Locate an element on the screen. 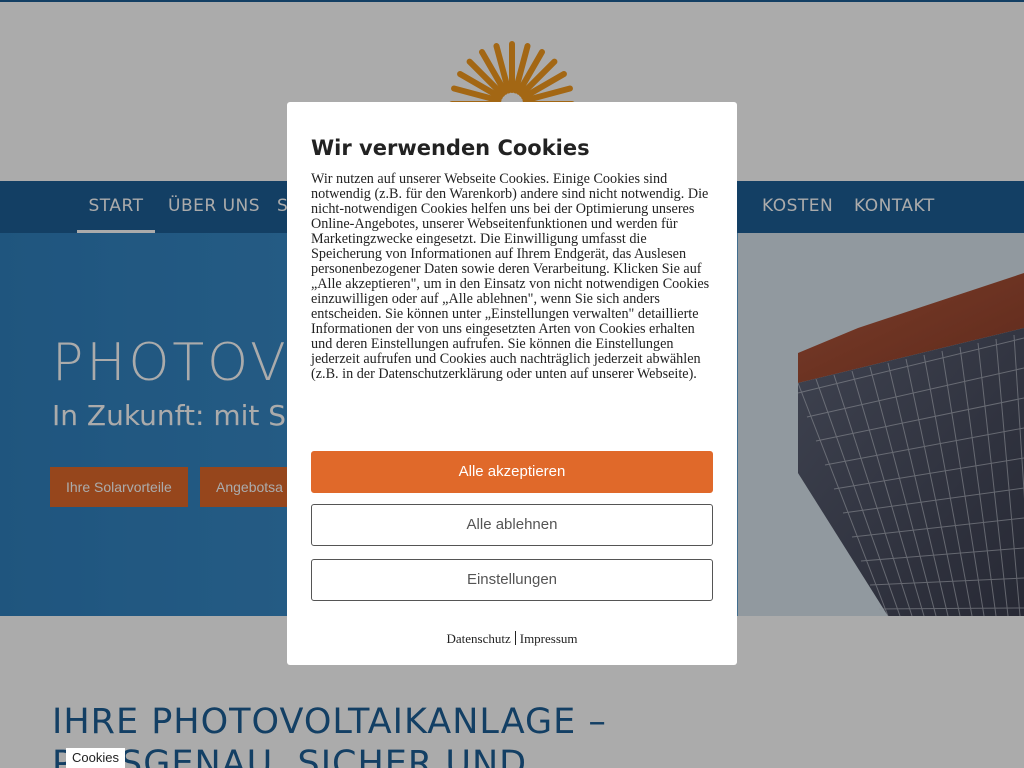 This screenshot has height=768, width=1024. link-separator is located at coordinates (515, 638).